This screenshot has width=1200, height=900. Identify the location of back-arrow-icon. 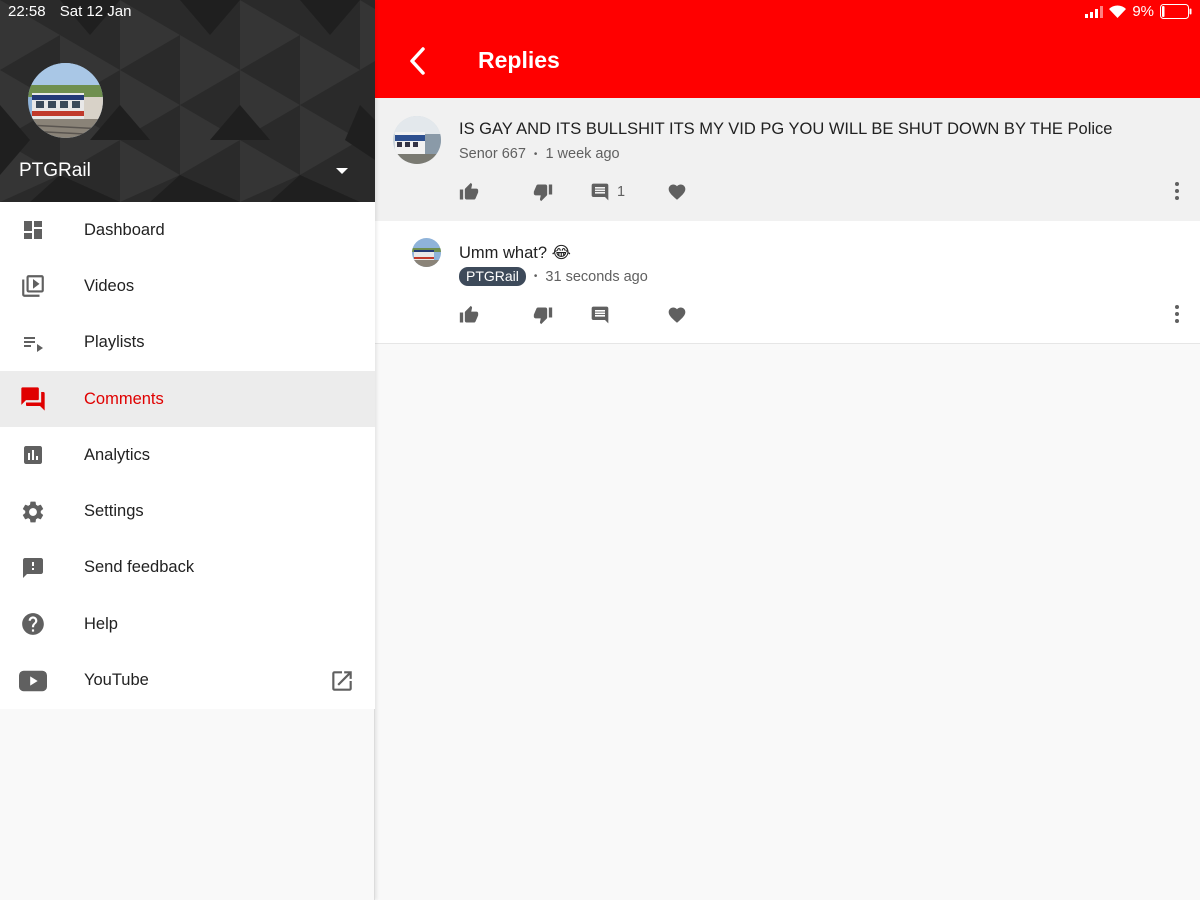
(418, 61).